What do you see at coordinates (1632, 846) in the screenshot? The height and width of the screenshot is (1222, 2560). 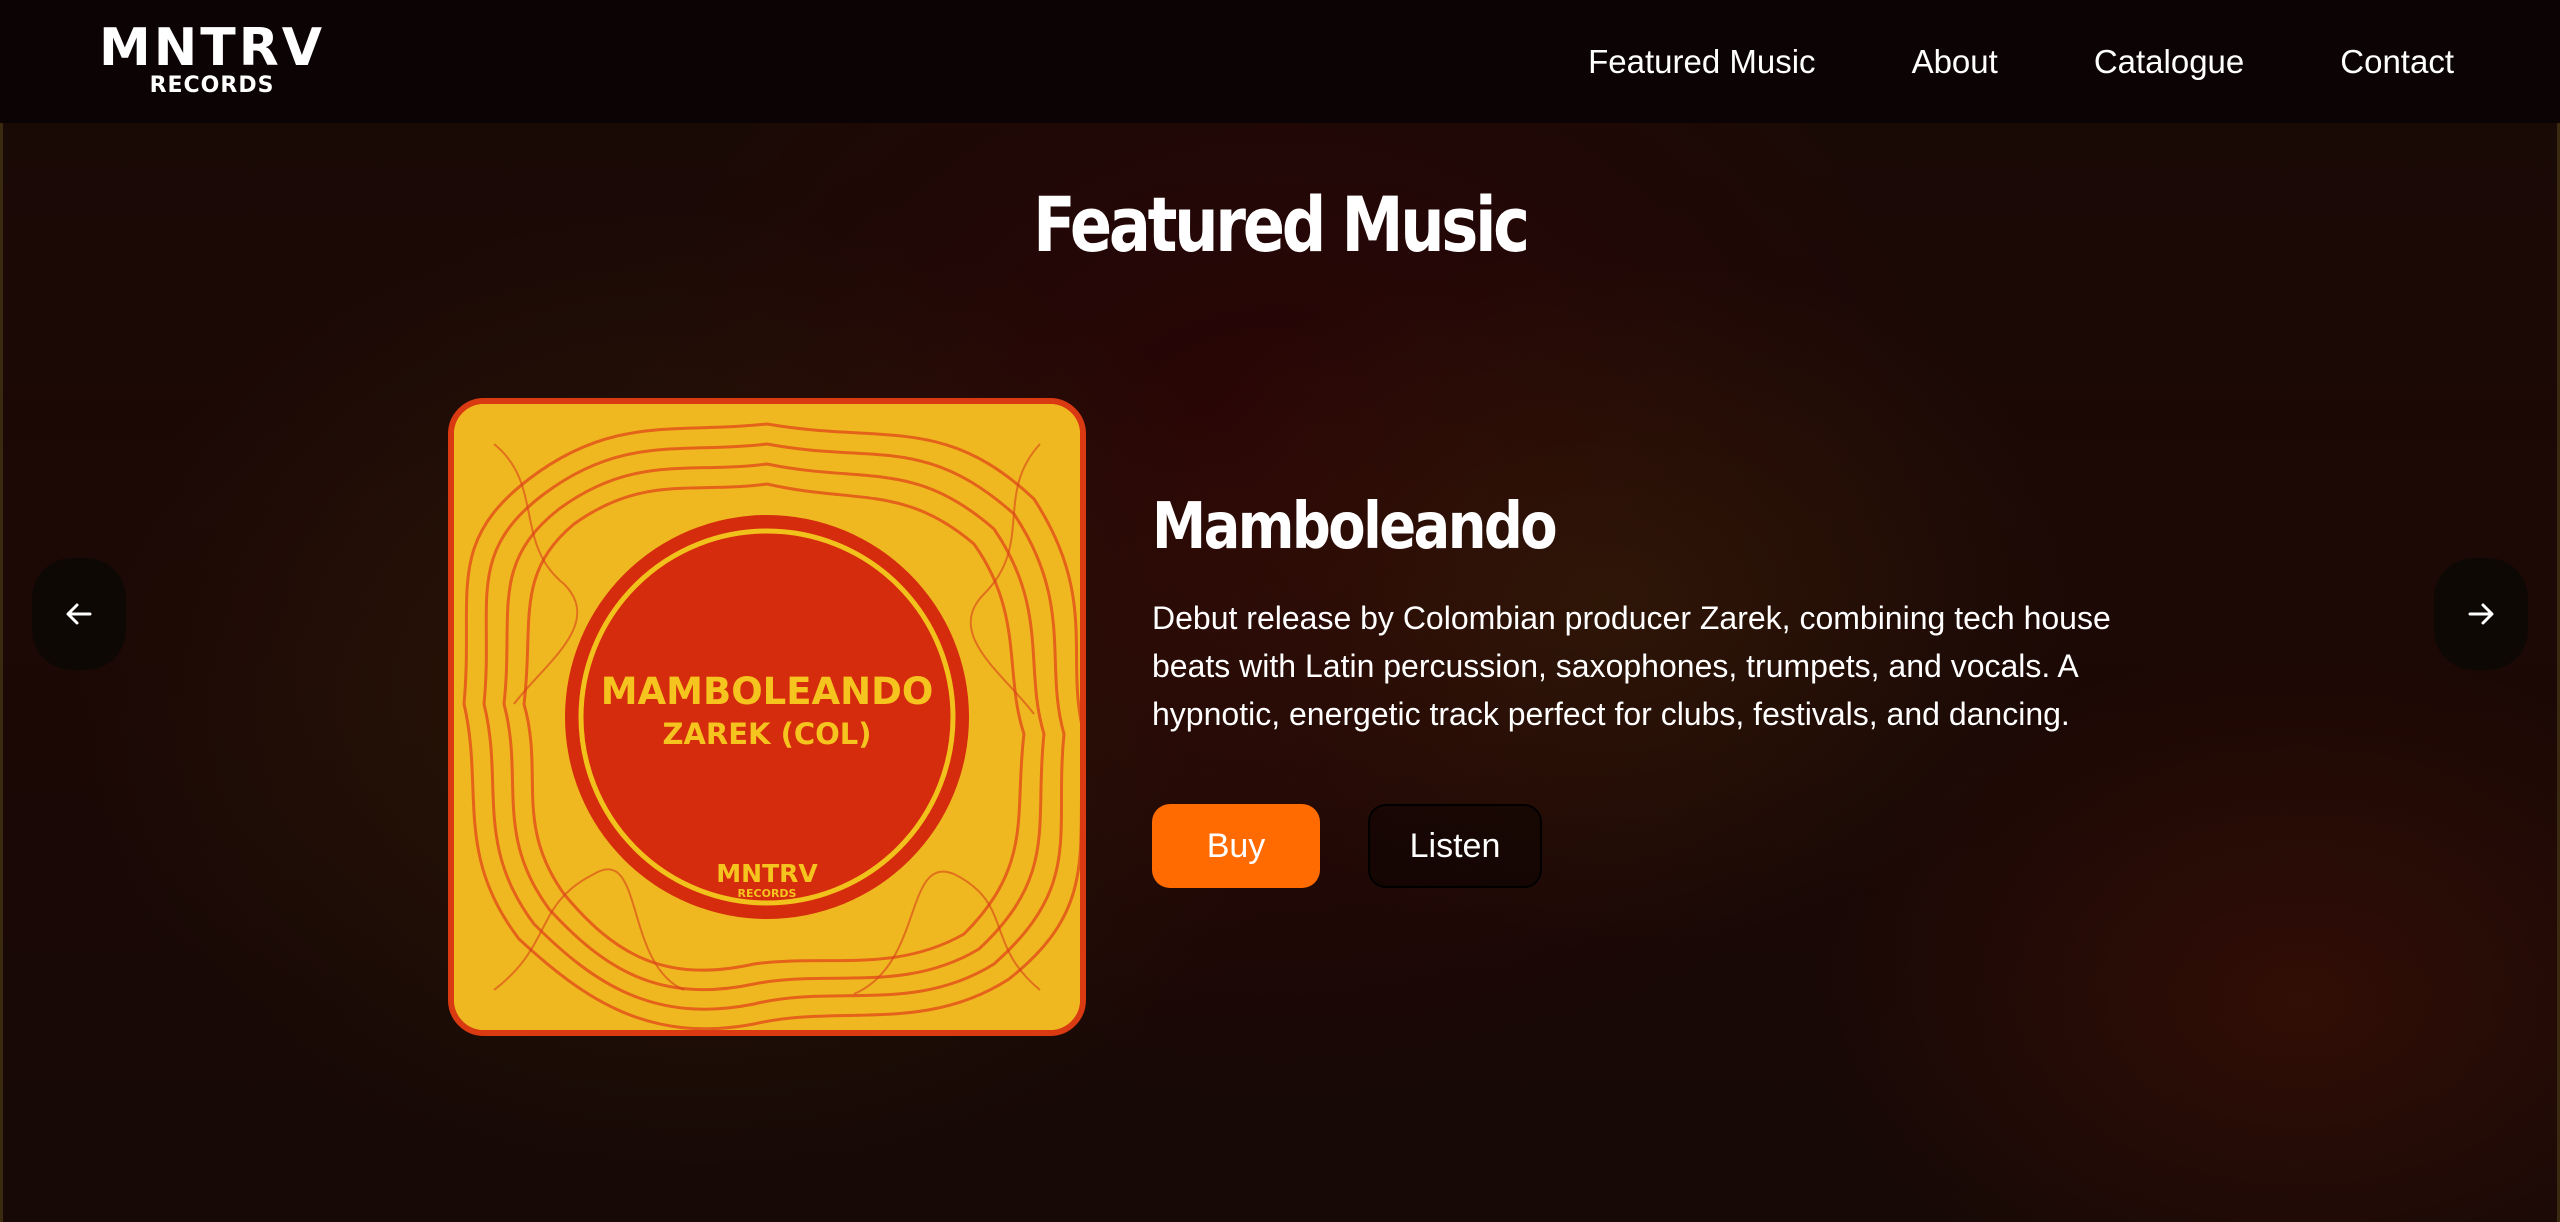 I see `release-actions: Buy Listen` at bounding box center [1632, 846].